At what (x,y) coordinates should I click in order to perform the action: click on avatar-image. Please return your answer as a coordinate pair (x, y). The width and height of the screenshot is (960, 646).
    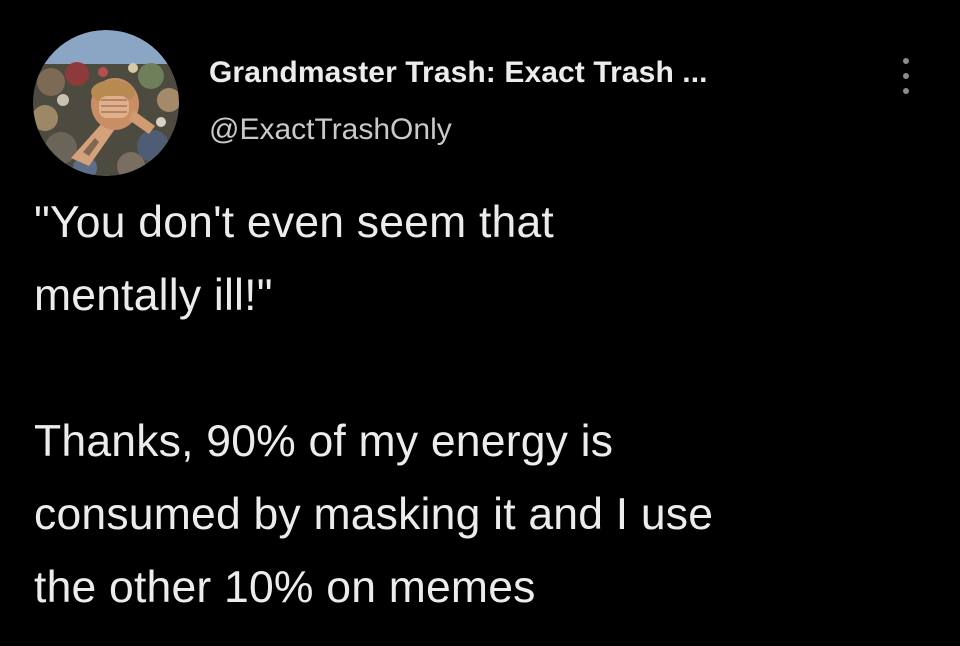
    Looking at the image, I should click on (106, 103).